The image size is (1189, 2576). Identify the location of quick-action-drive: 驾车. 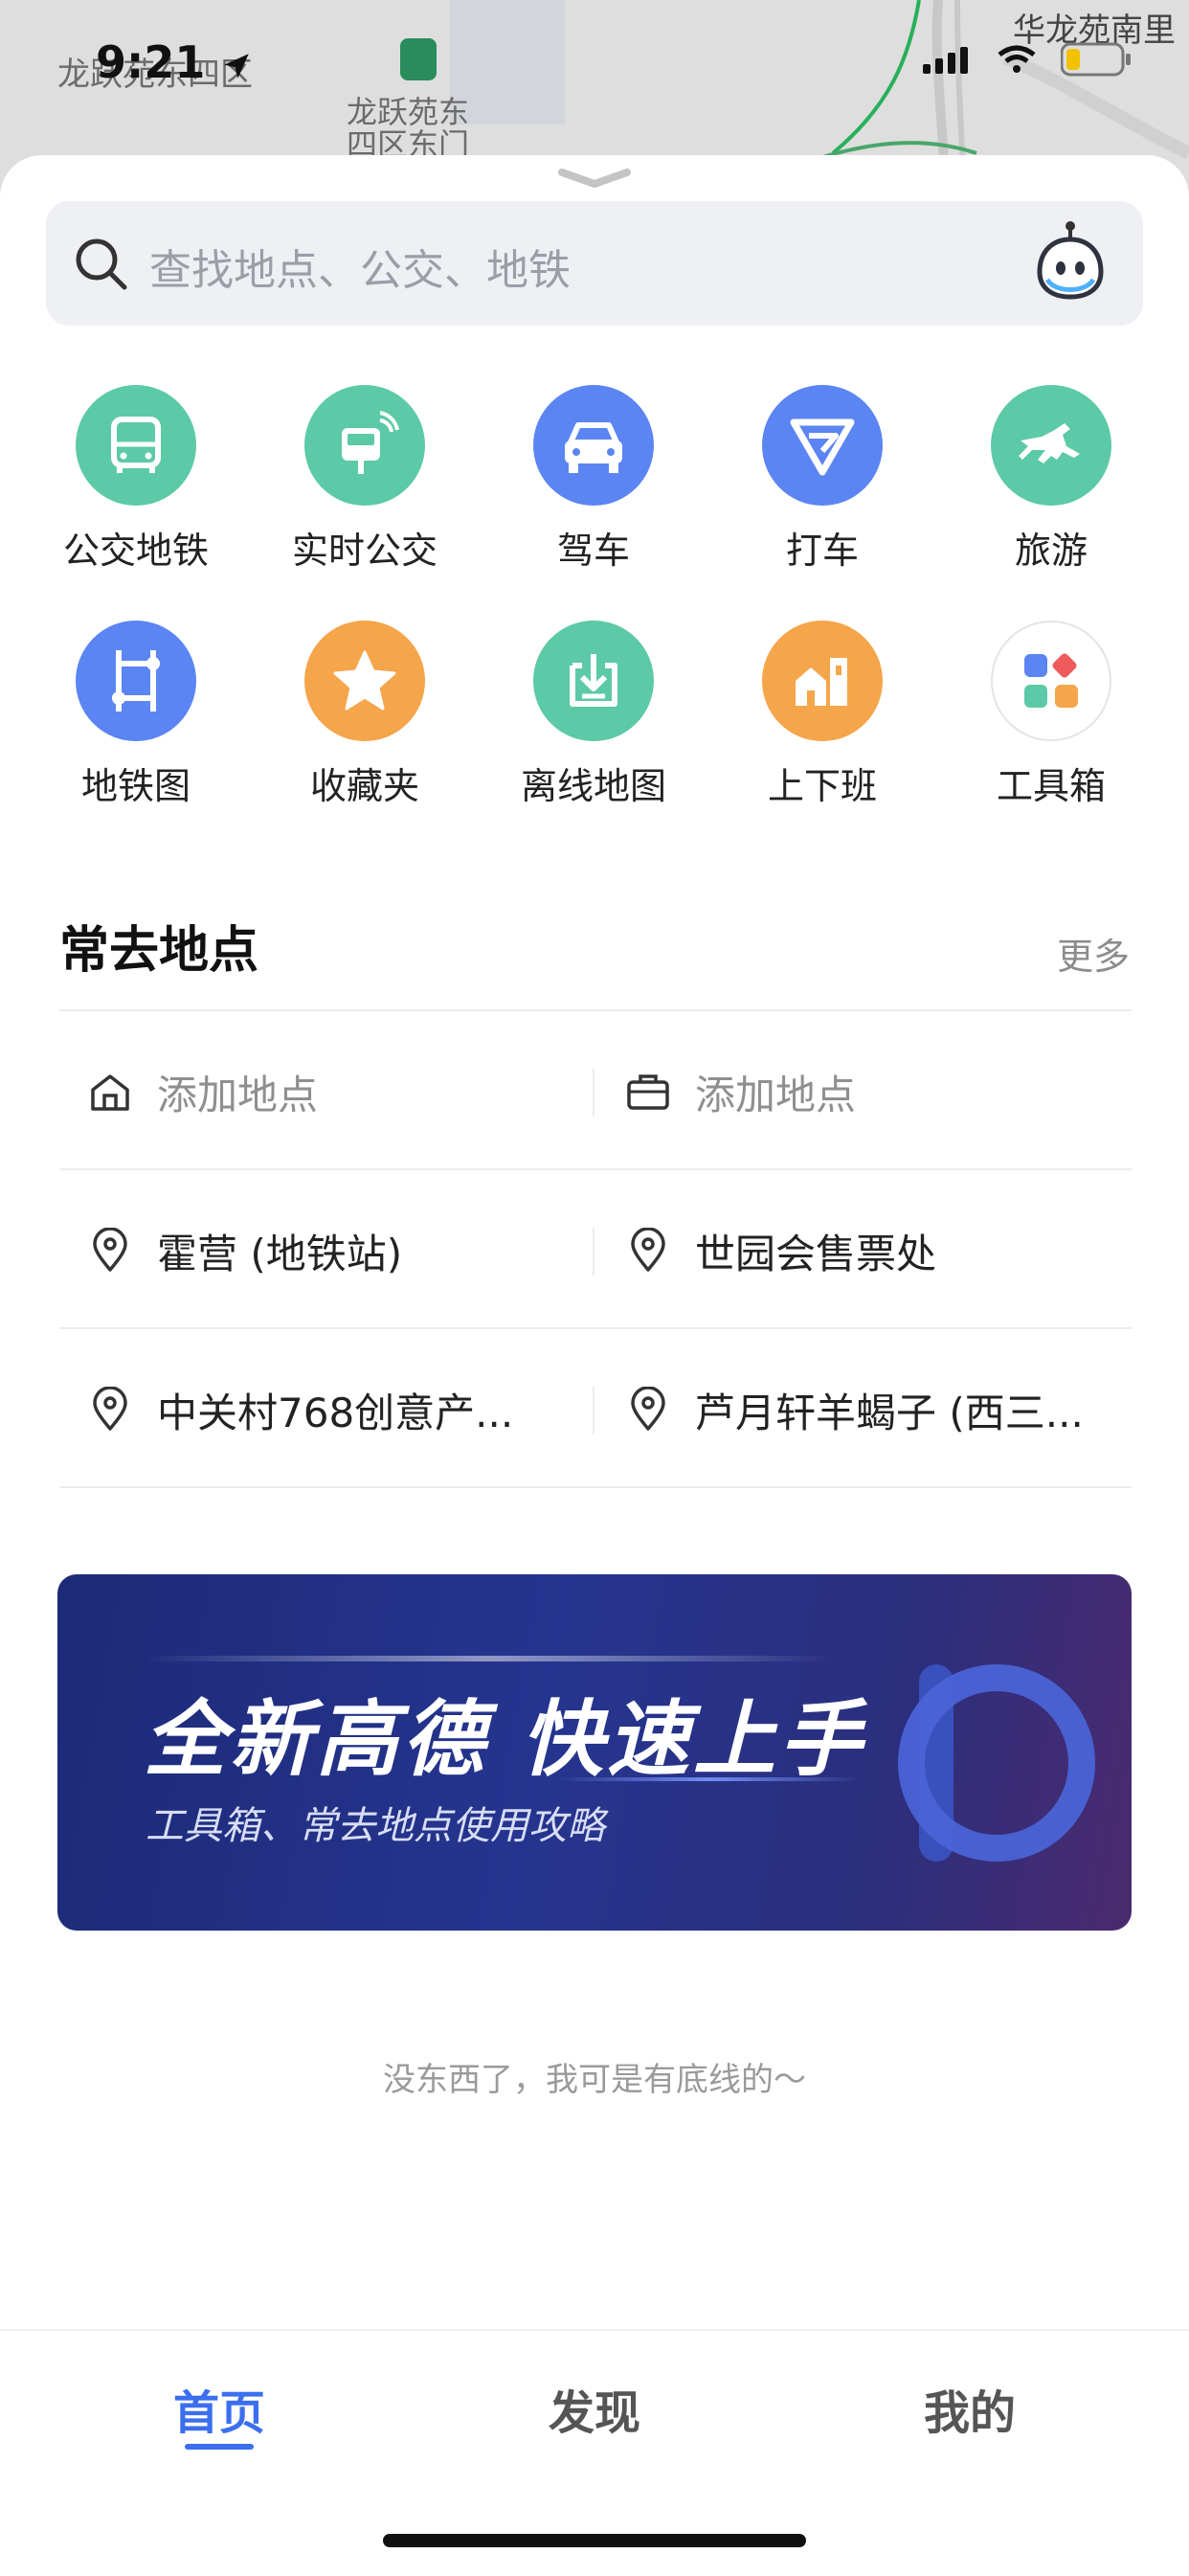
(593, 479).